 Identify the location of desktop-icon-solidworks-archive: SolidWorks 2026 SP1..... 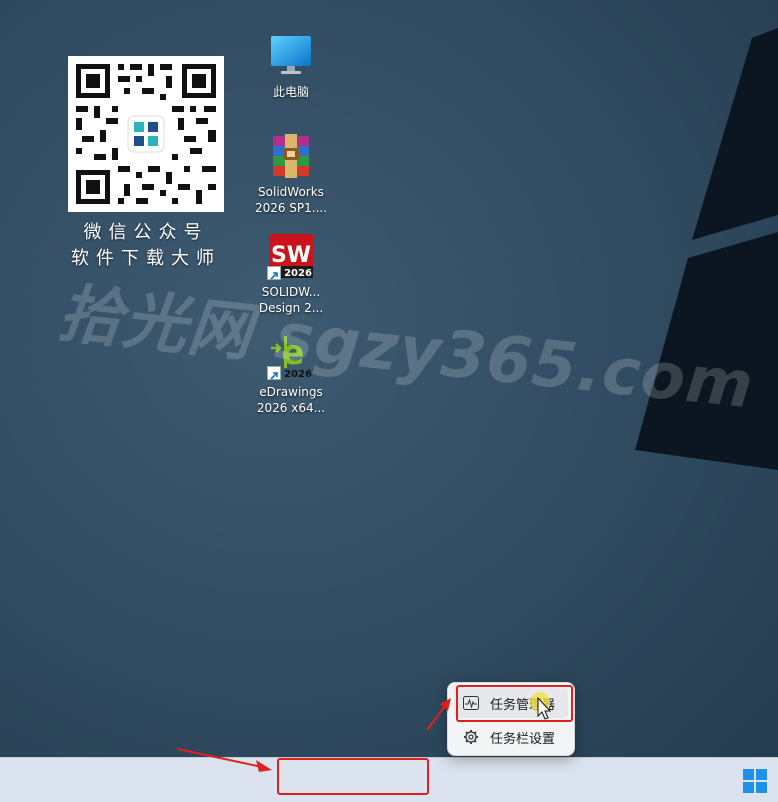
(291, 174).